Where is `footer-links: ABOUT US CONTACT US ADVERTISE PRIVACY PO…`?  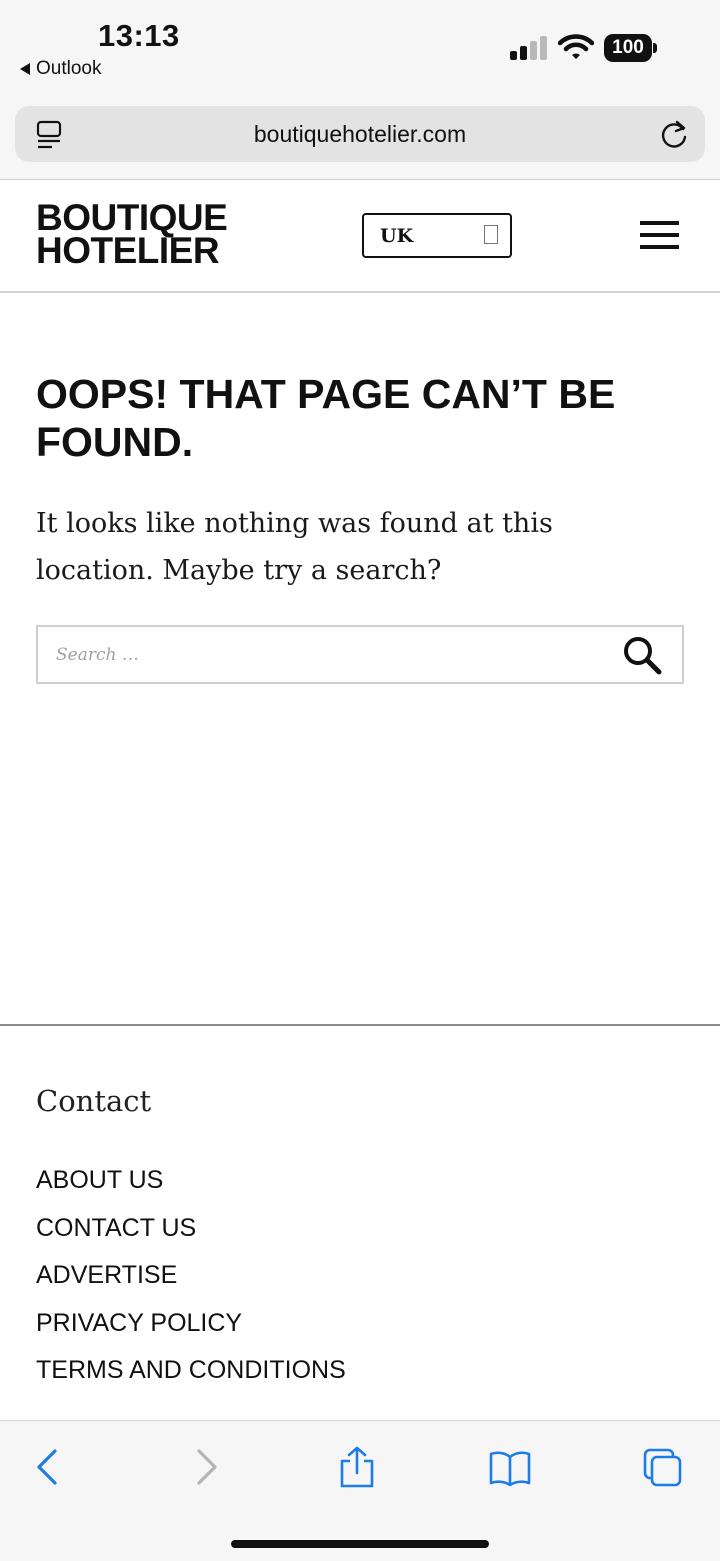
footer-links: ABOUT US CONTACT US ADVERTISE PRIVACY PO… is located at coordinates (191, 1276).